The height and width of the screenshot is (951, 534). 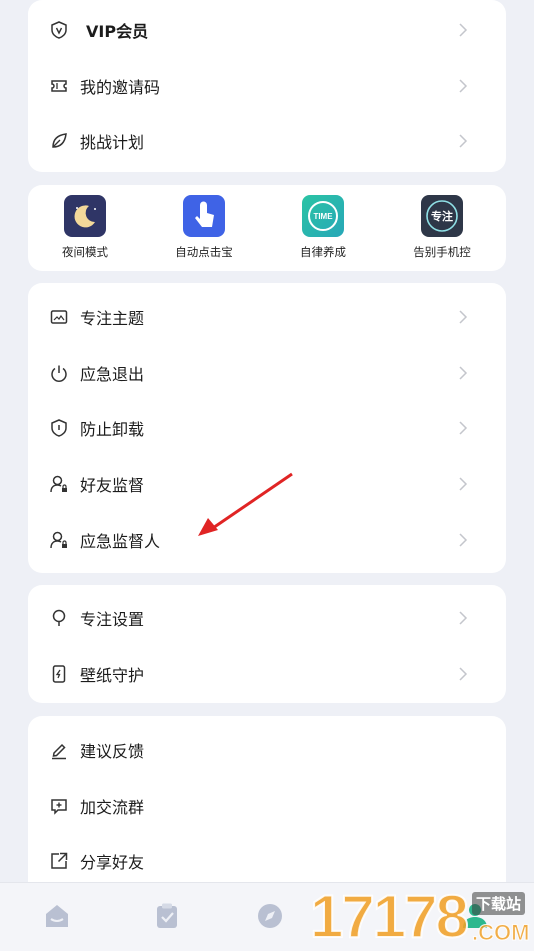 I want to click on night-mode-tool: 夜间模式, so click(x=85, y=230).